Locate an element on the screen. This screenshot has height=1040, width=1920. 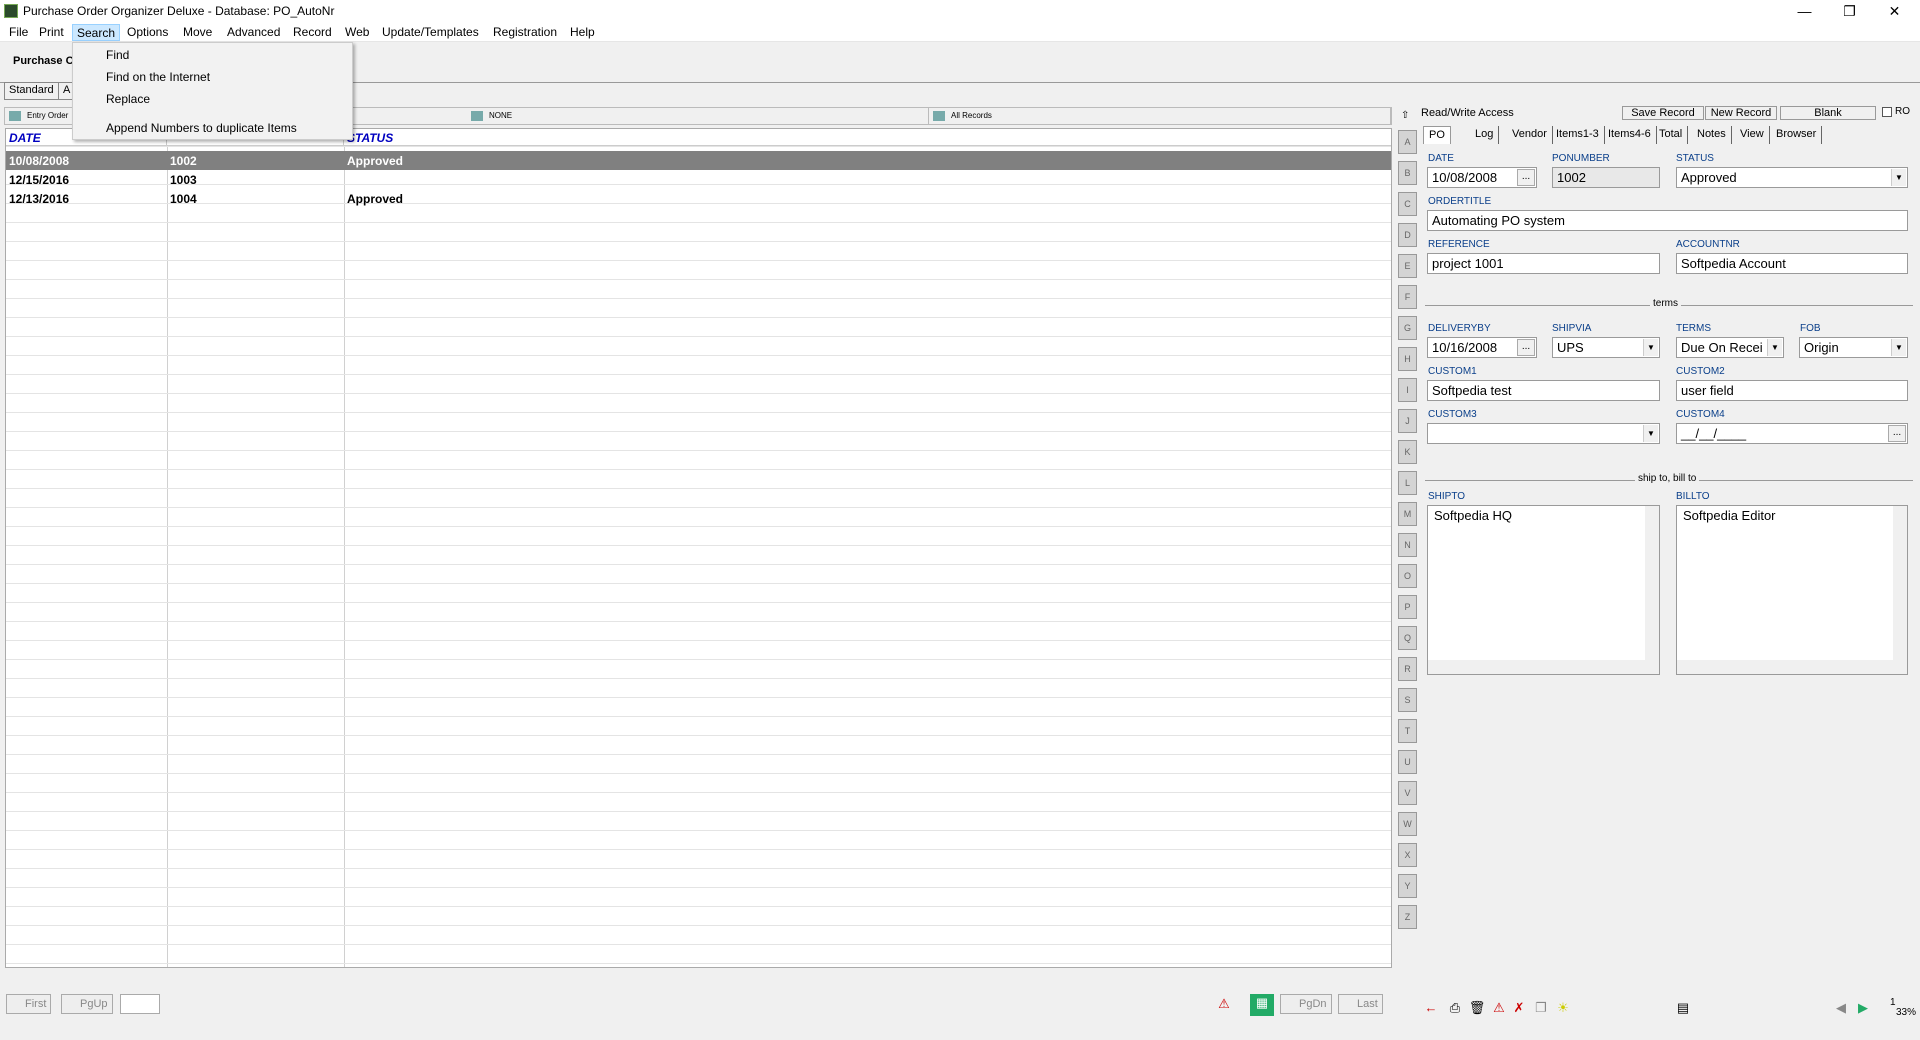
ro-checkbox is located at coordinates (1887, 112).